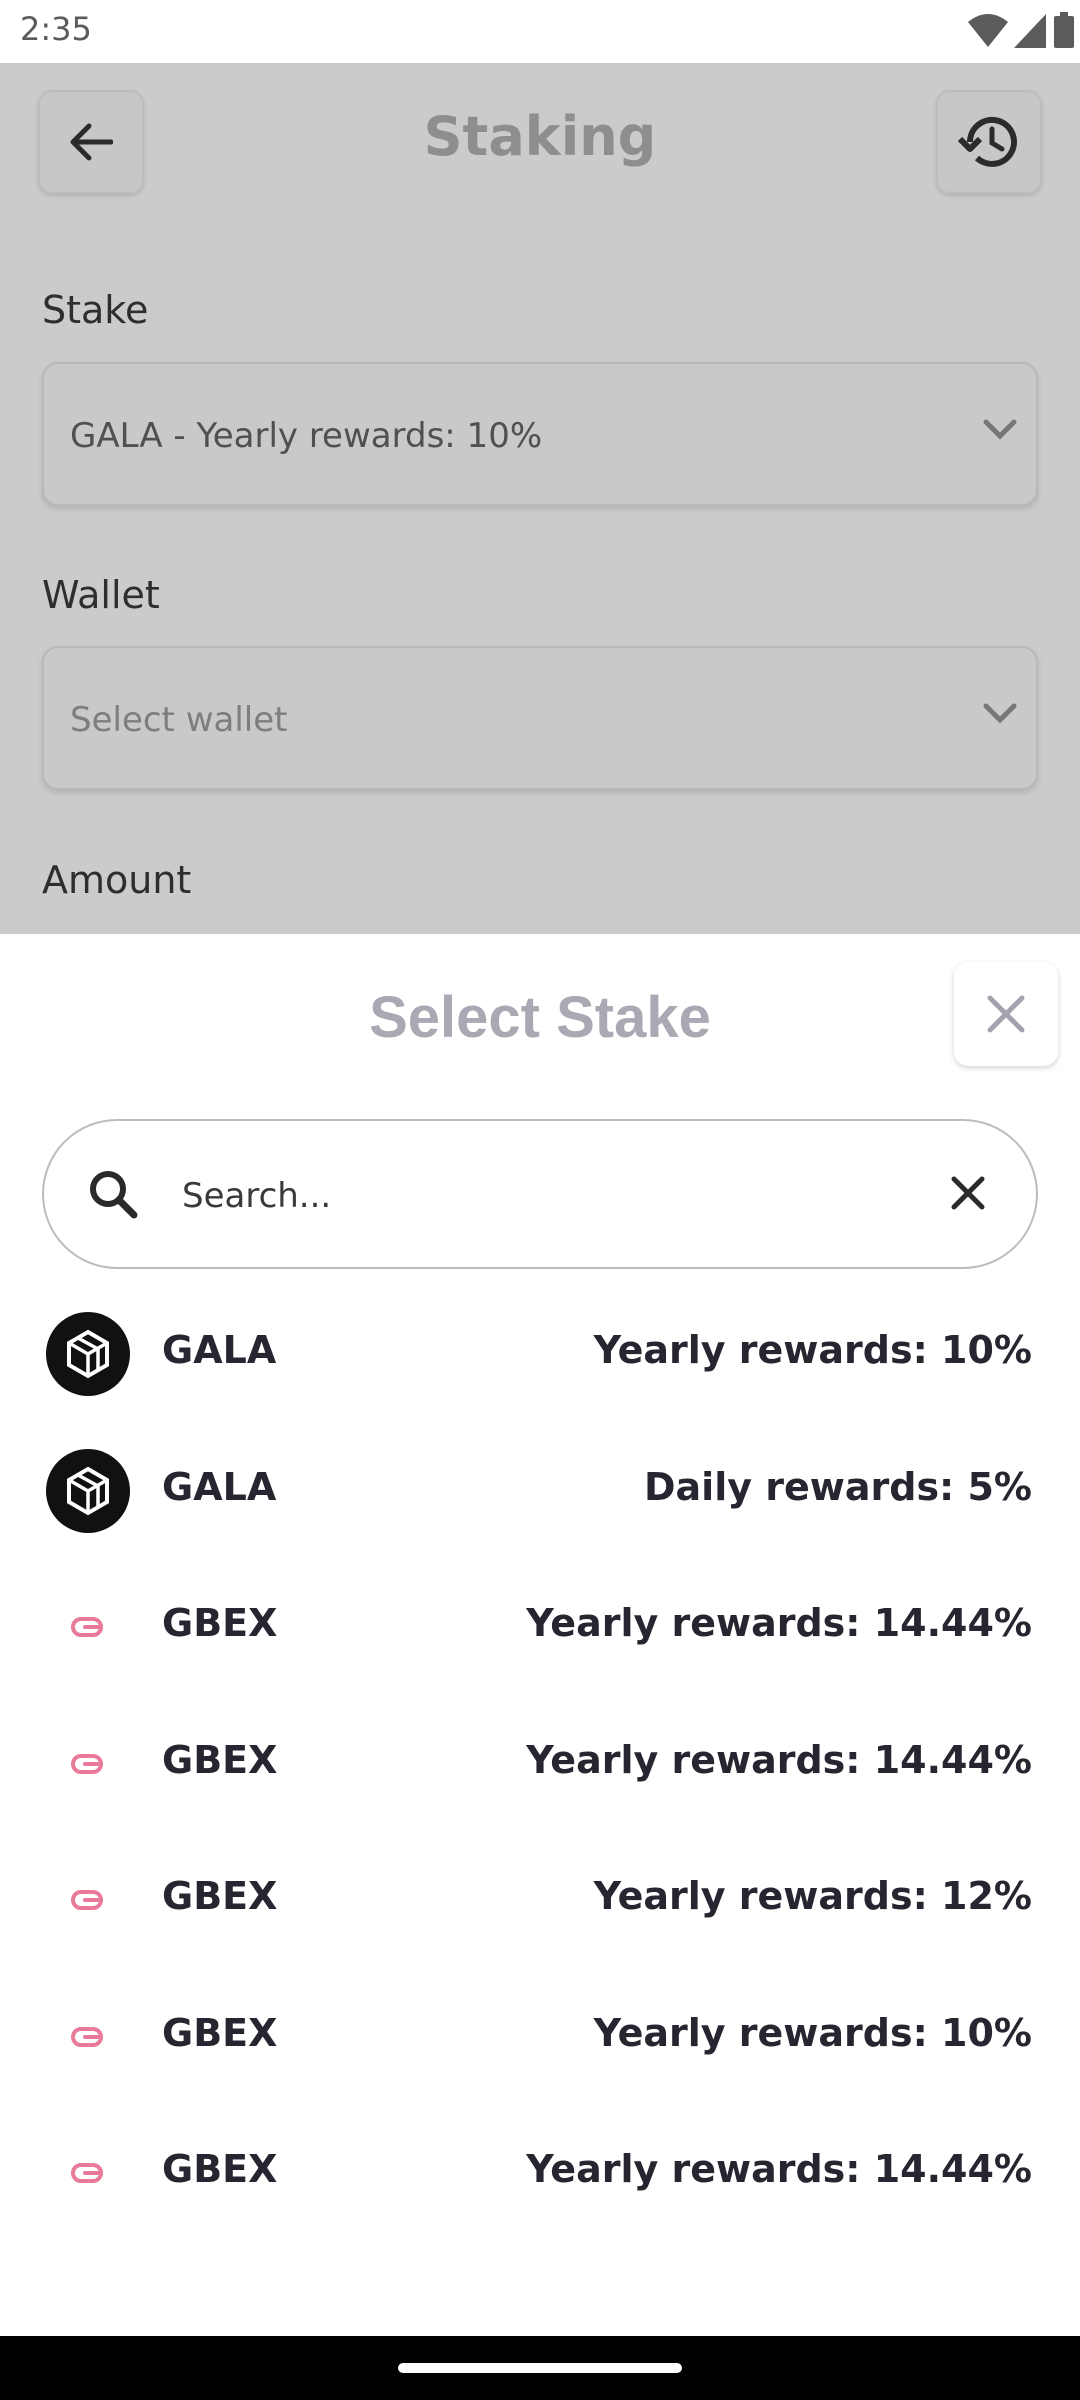  I want to click on close-icon, so click(1006, 1014).